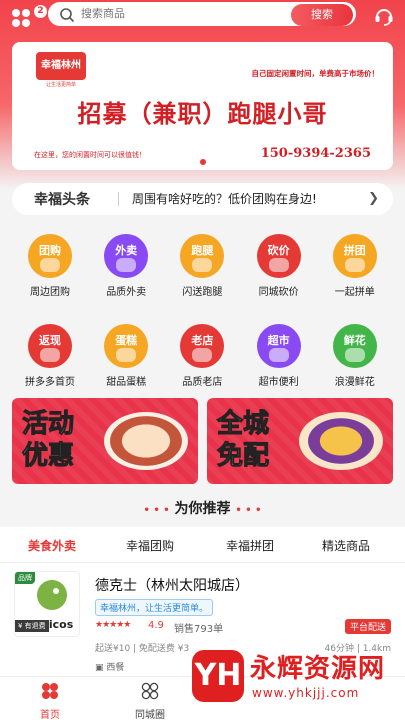 The height and width of the screenshot is (720, 405). I want to click on category-item: 超市 超市便利, so click(279, 356).